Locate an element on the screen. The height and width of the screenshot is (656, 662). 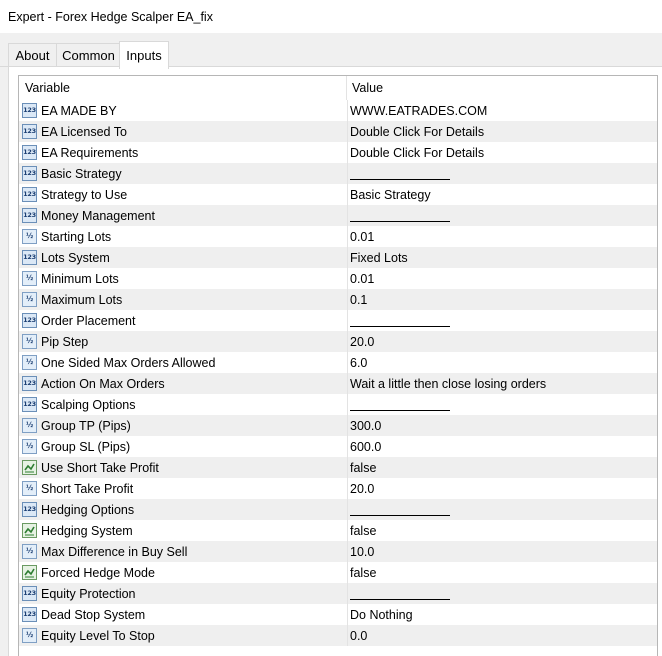
table-row: ½ Pip Step 20.0 is located at coordinates (338, 341).